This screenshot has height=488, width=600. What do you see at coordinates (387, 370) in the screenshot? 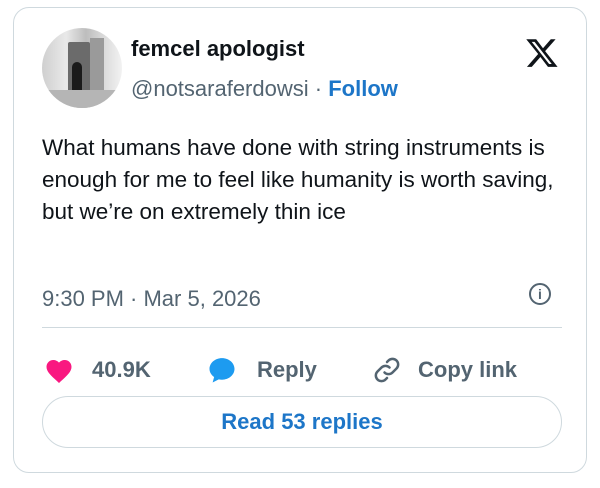
I see `link-icon` at bounding box center [387, 370].